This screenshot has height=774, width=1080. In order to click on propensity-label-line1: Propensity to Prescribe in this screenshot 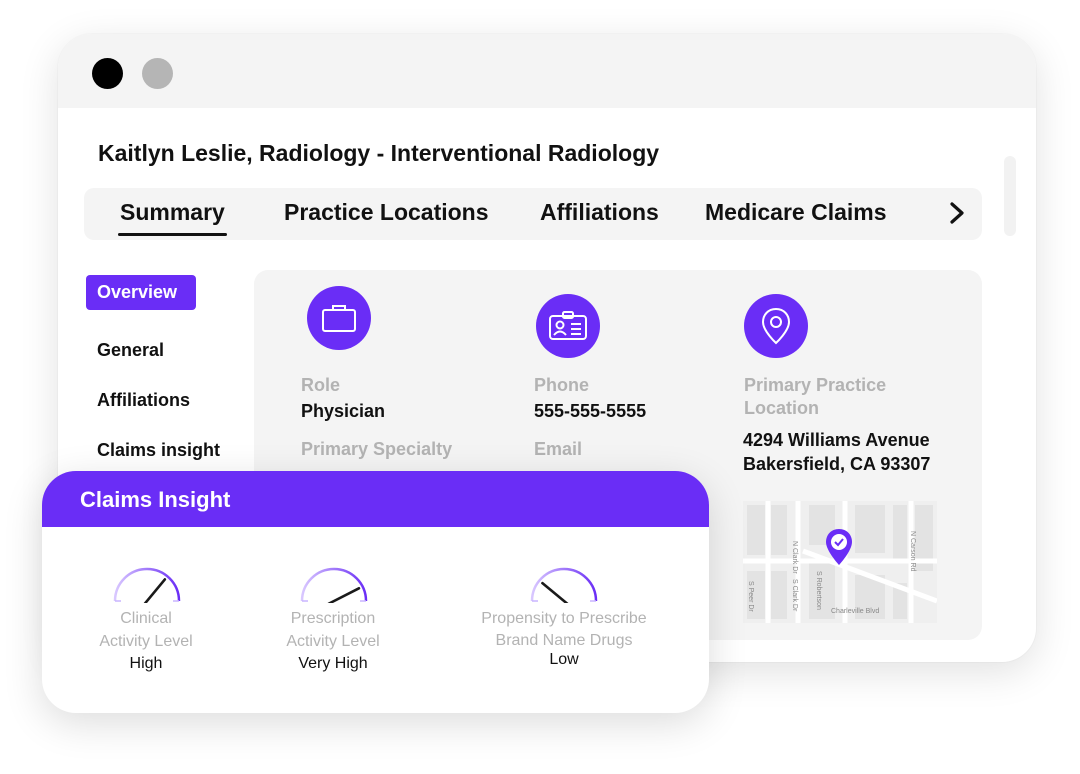, I will do `click(564, 618)`.